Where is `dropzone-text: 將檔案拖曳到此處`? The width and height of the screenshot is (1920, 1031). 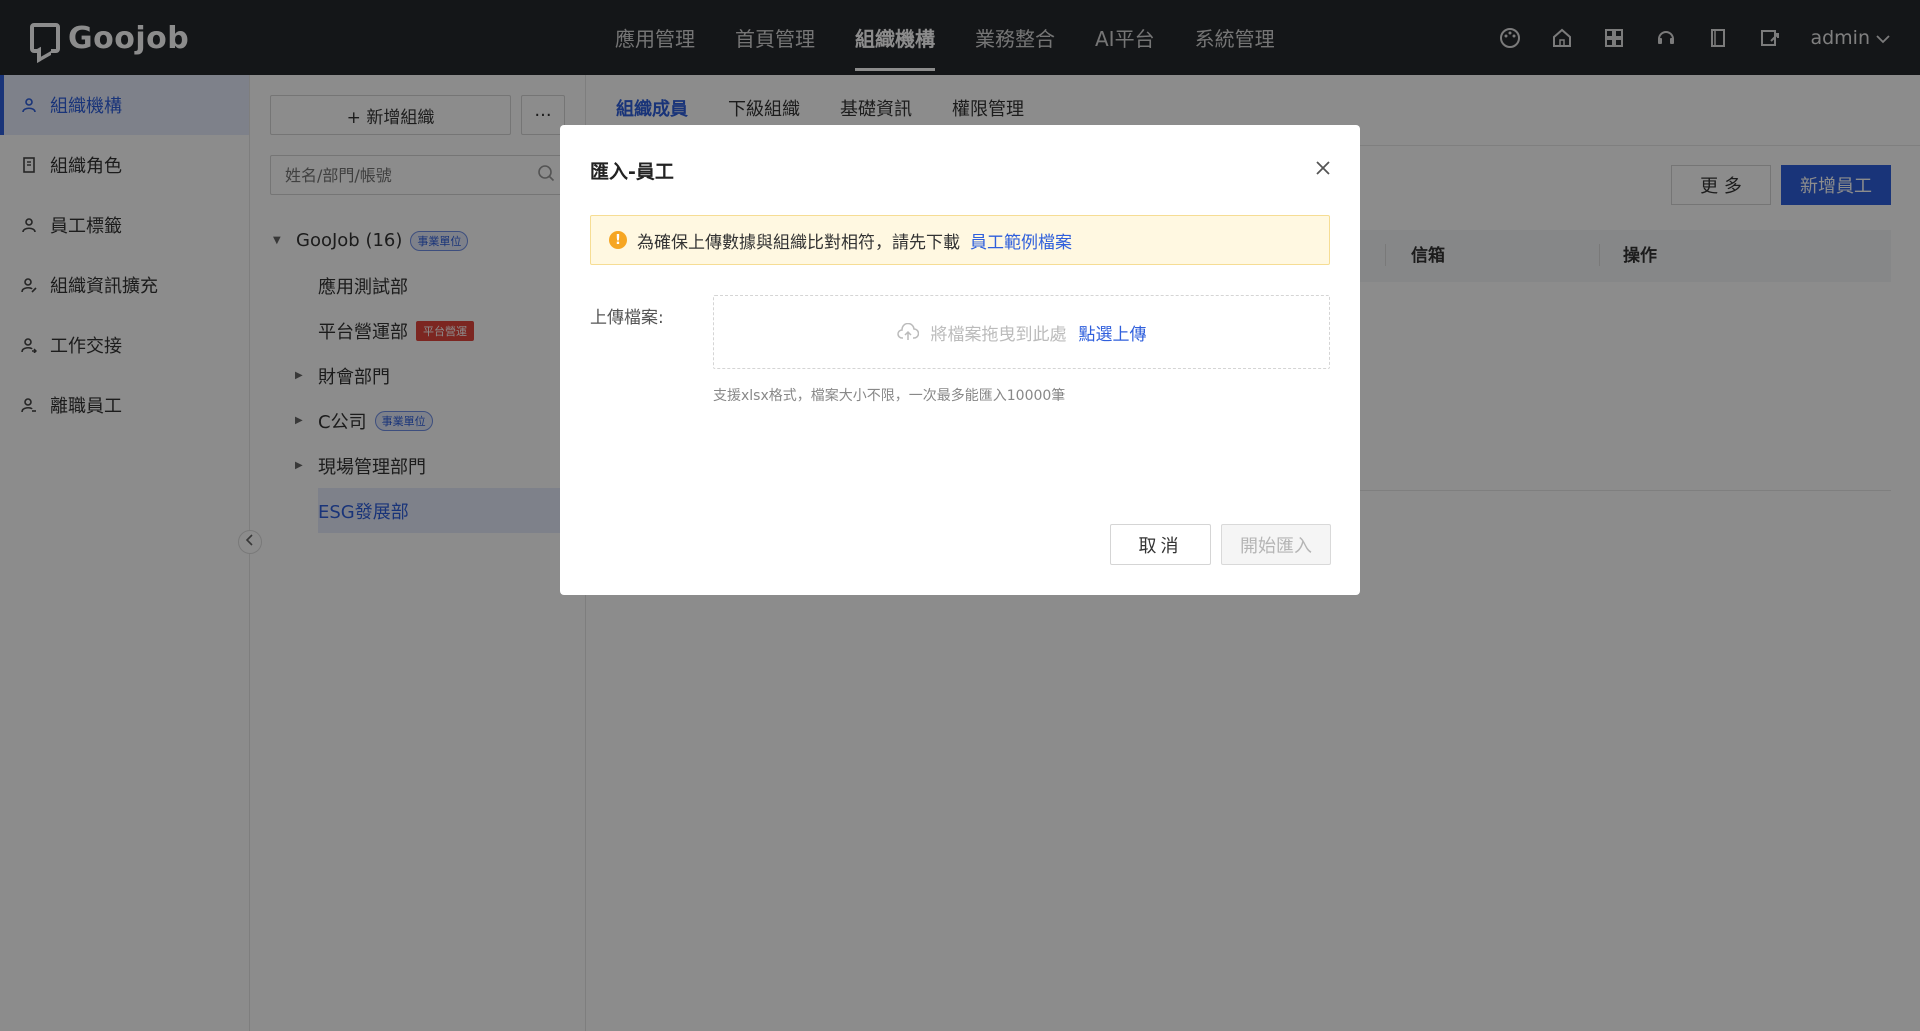
dropzone-text: 將檔案拖曳到此處 is located at coordinates (998, 334).